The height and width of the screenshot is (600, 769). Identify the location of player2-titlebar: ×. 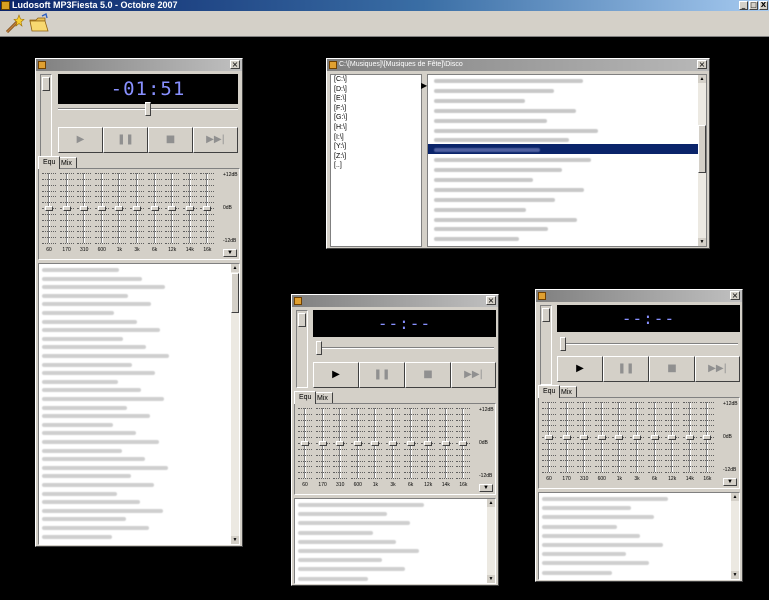
(395, 301).